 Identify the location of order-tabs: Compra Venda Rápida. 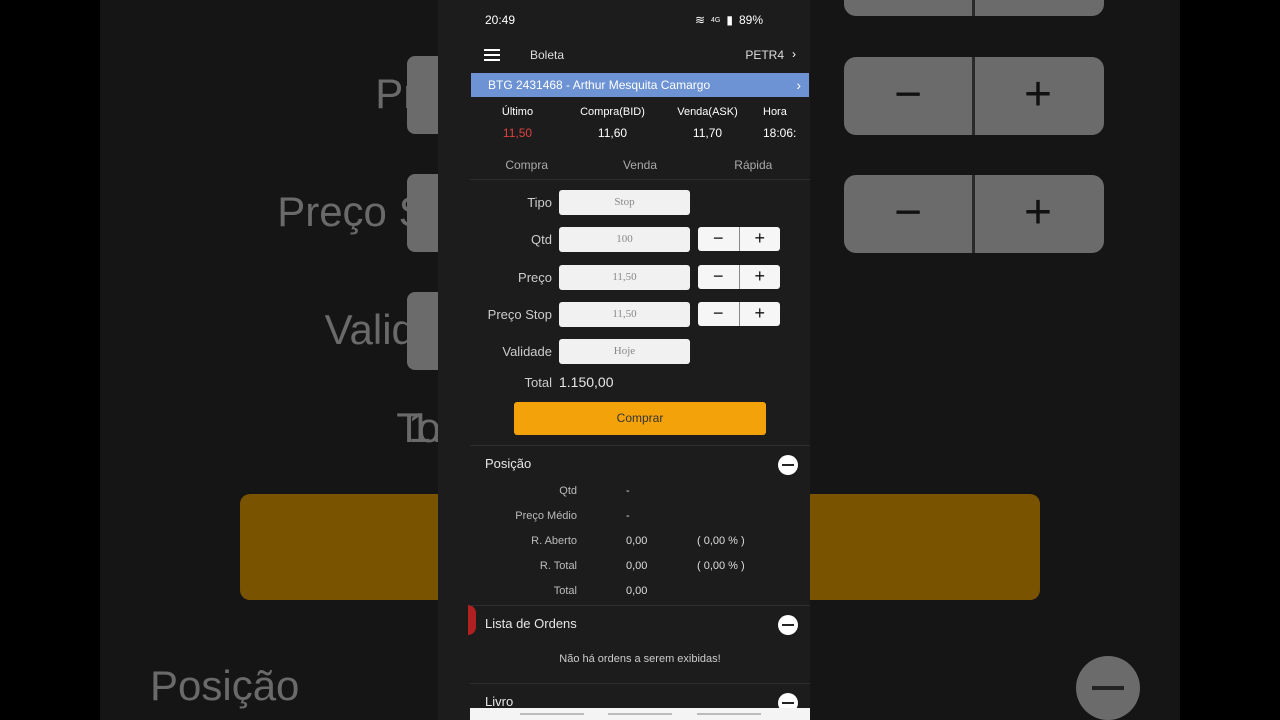
(640, 166).